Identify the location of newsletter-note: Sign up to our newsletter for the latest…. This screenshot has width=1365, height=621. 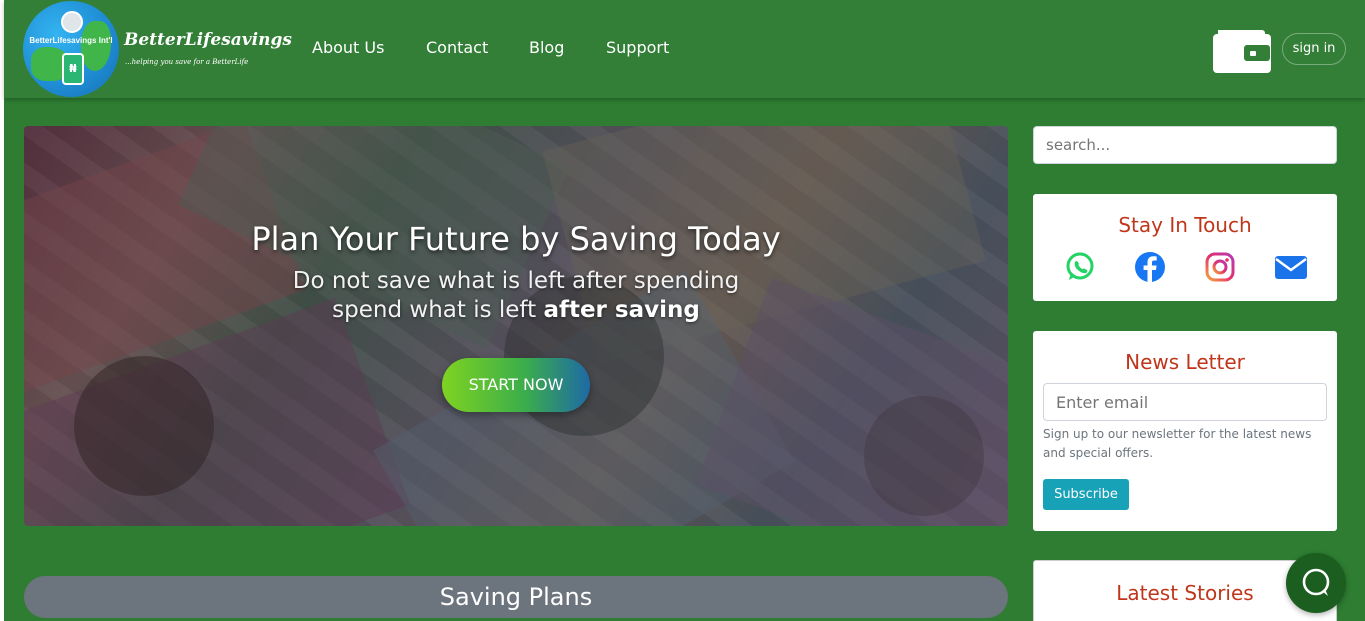
(1177, 443).